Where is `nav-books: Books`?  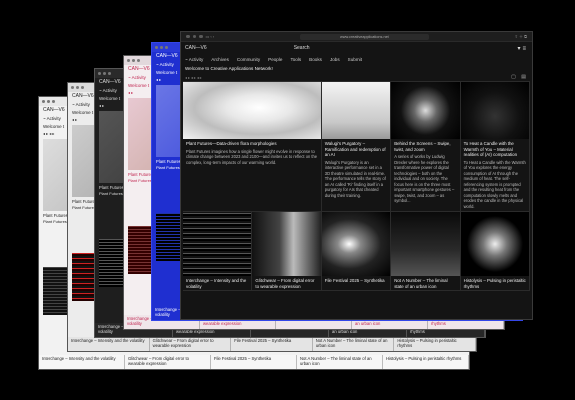
nav-books: Books is located at coordinates (315, 59).